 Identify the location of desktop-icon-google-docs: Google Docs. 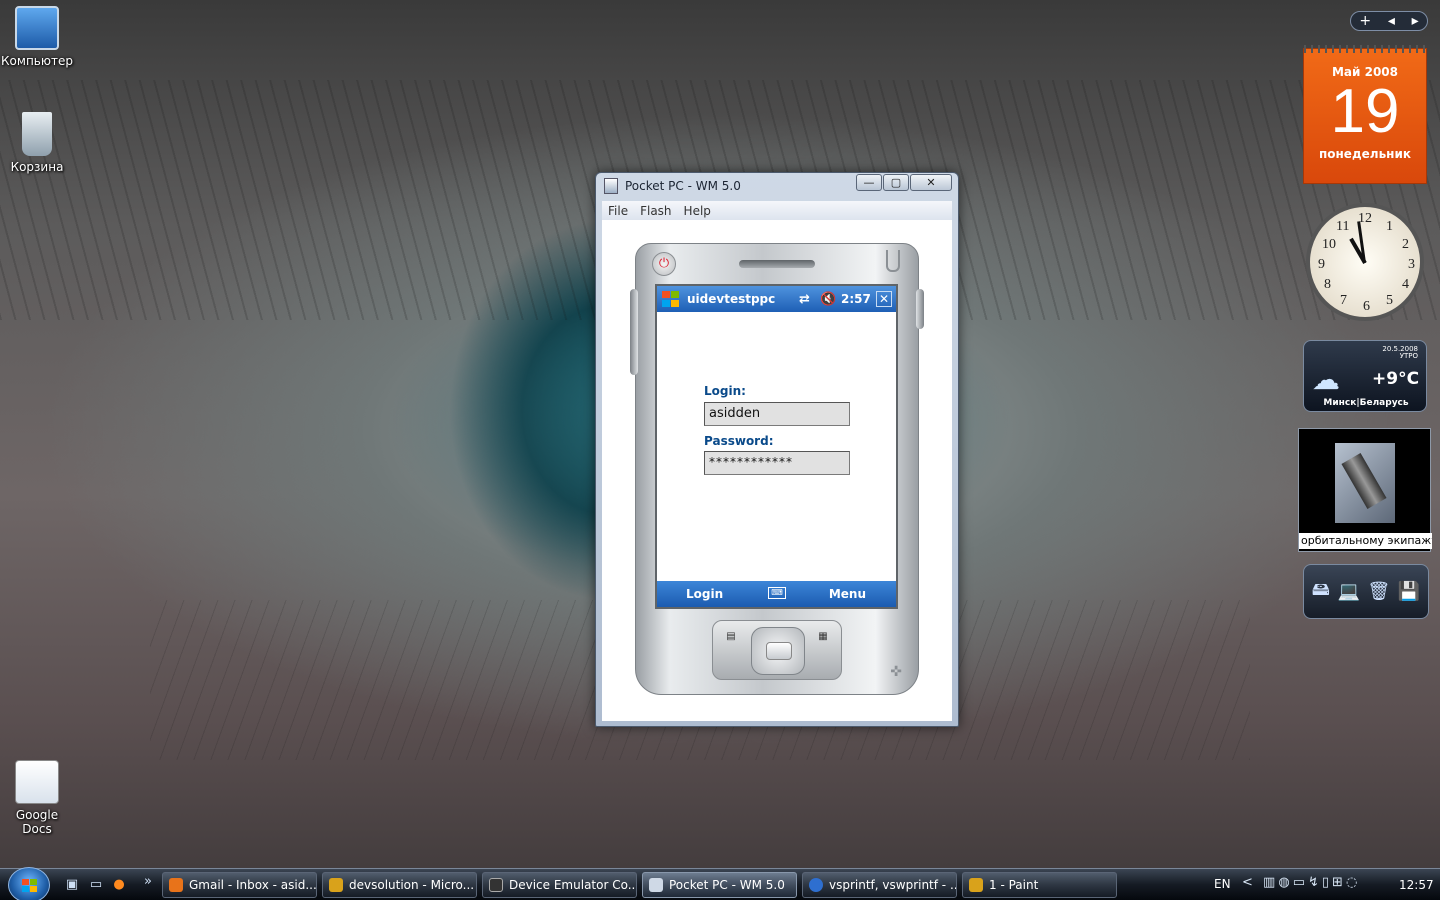
(37, 798).